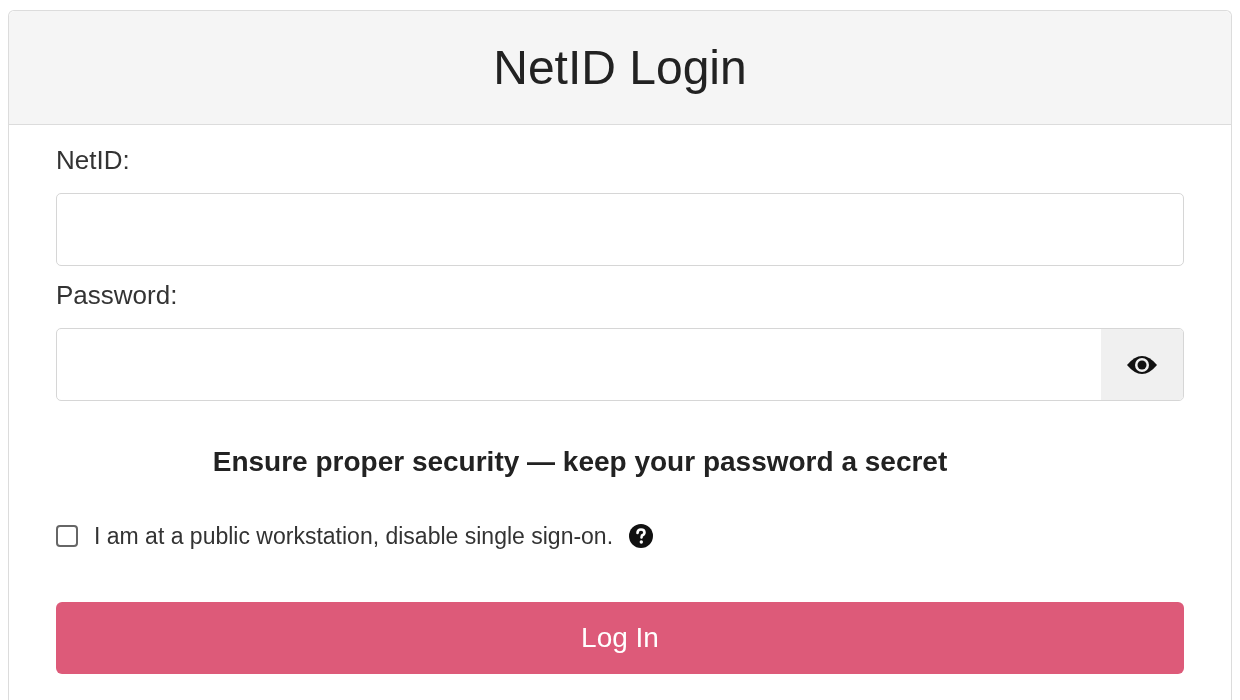 The height and width of the screenshot is (700, 1240). I want to click on netid-field, so click(620, 229).